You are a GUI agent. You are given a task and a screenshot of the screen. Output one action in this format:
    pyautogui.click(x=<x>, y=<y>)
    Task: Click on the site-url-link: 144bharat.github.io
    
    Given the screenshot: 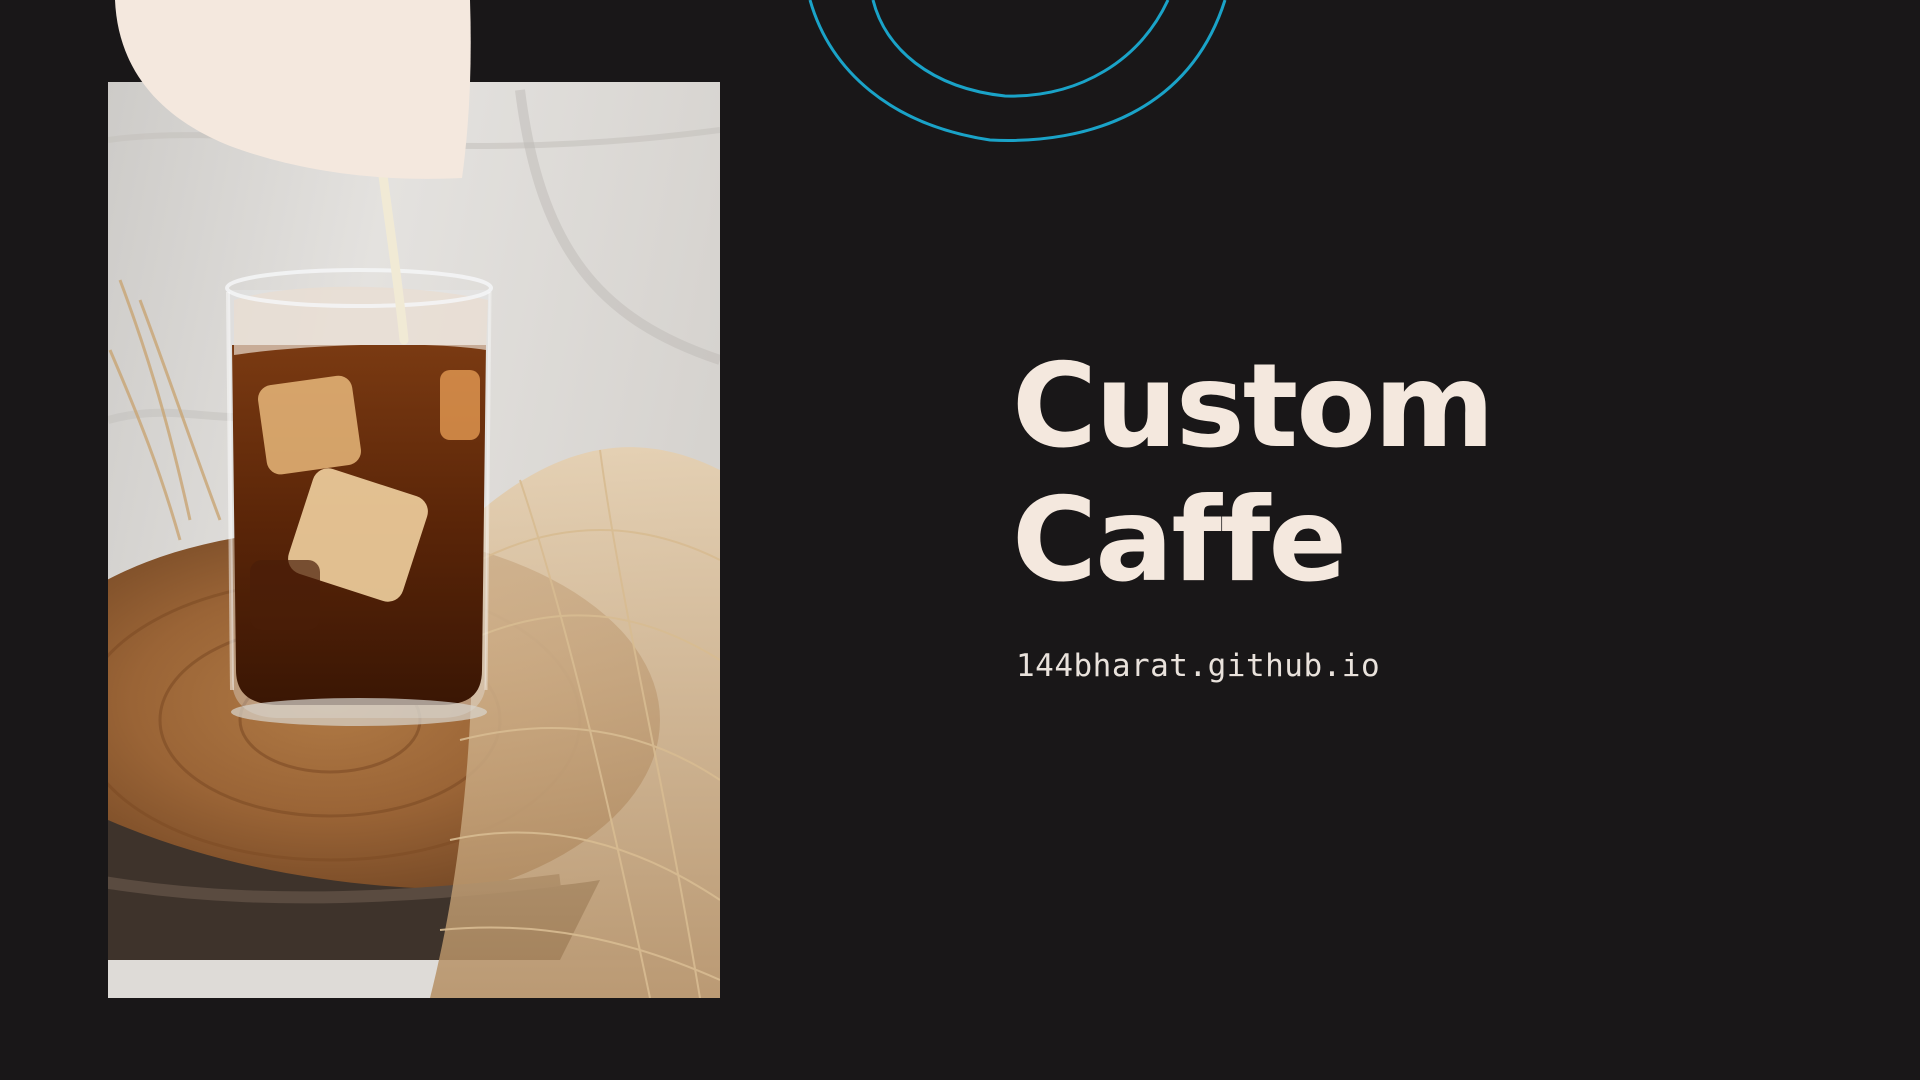 What is the action you would take?
    pyautogui.click(x=1198, y=666)
    